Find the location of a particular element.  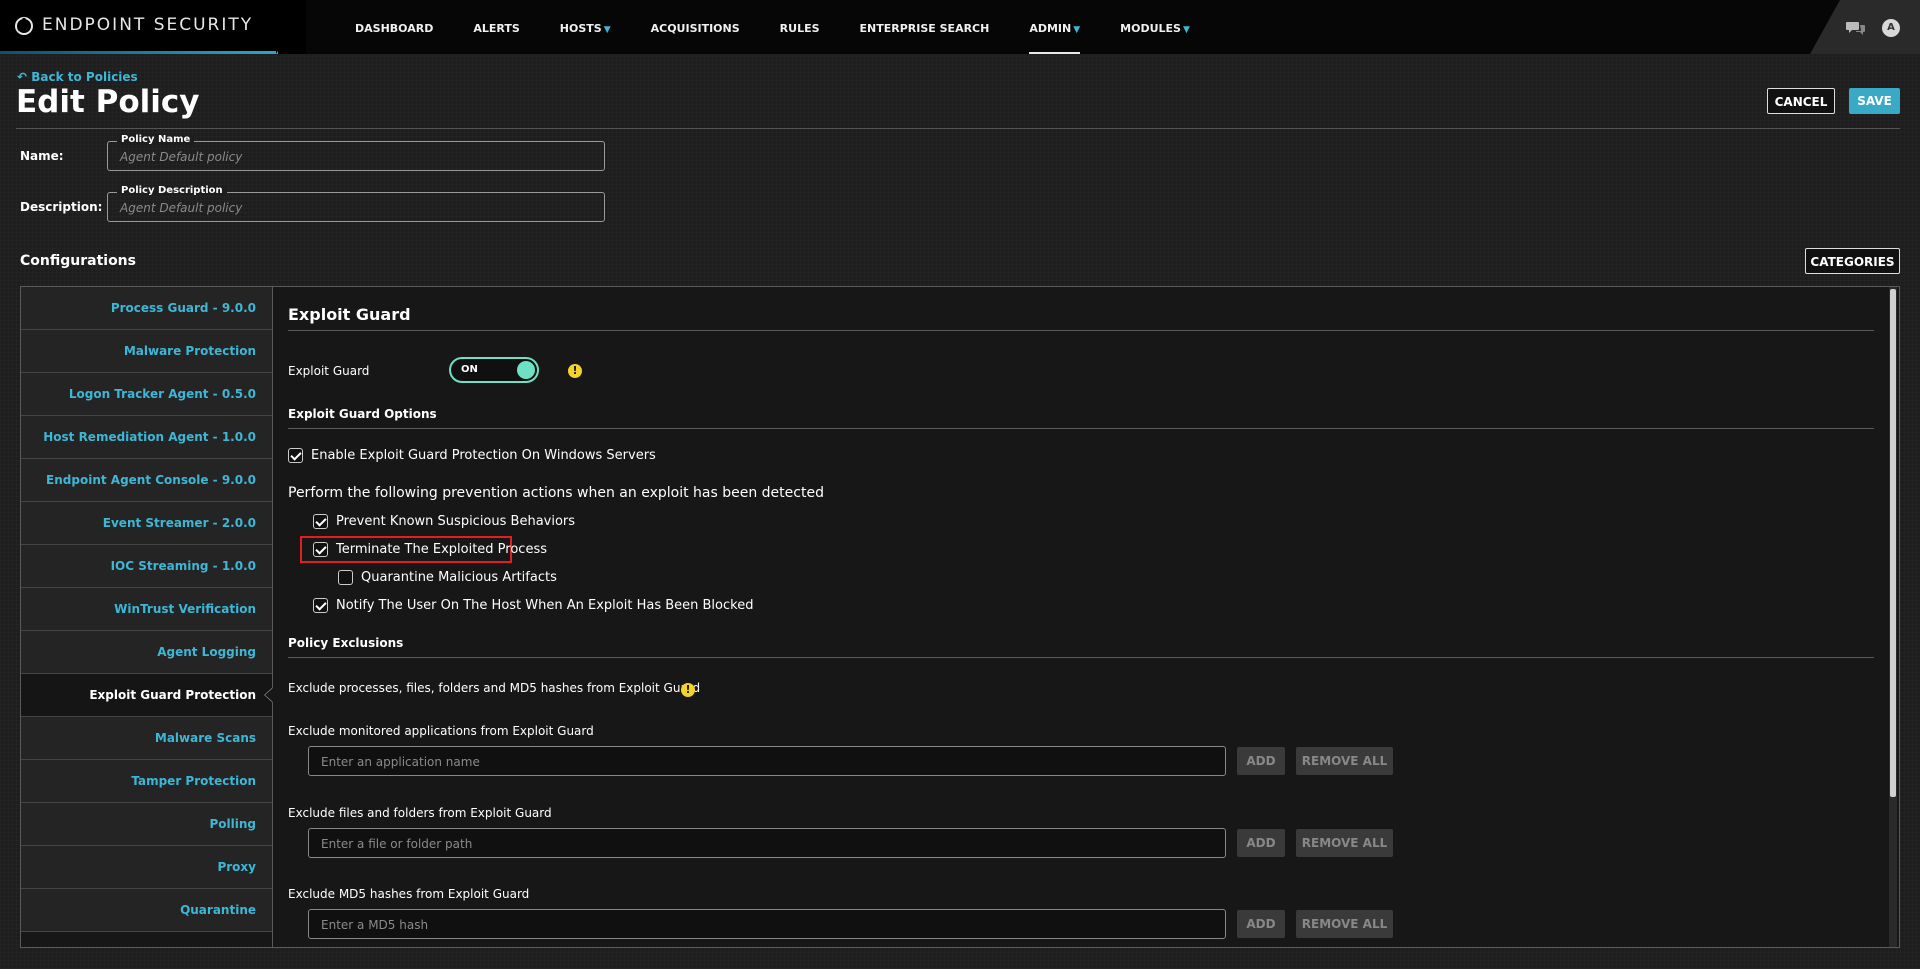

scrollbar-thumb is located at coordinates (1893, 543).